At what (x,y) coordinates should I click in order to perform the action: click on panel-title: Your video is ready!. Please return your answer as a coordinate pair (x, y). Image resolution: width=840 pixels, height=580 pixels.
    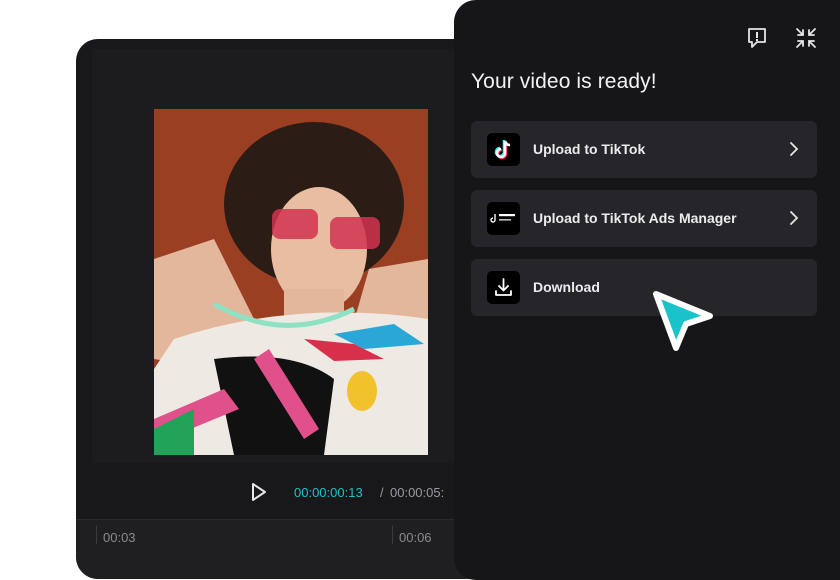
    Looking at the image, I should click on (564, 81).